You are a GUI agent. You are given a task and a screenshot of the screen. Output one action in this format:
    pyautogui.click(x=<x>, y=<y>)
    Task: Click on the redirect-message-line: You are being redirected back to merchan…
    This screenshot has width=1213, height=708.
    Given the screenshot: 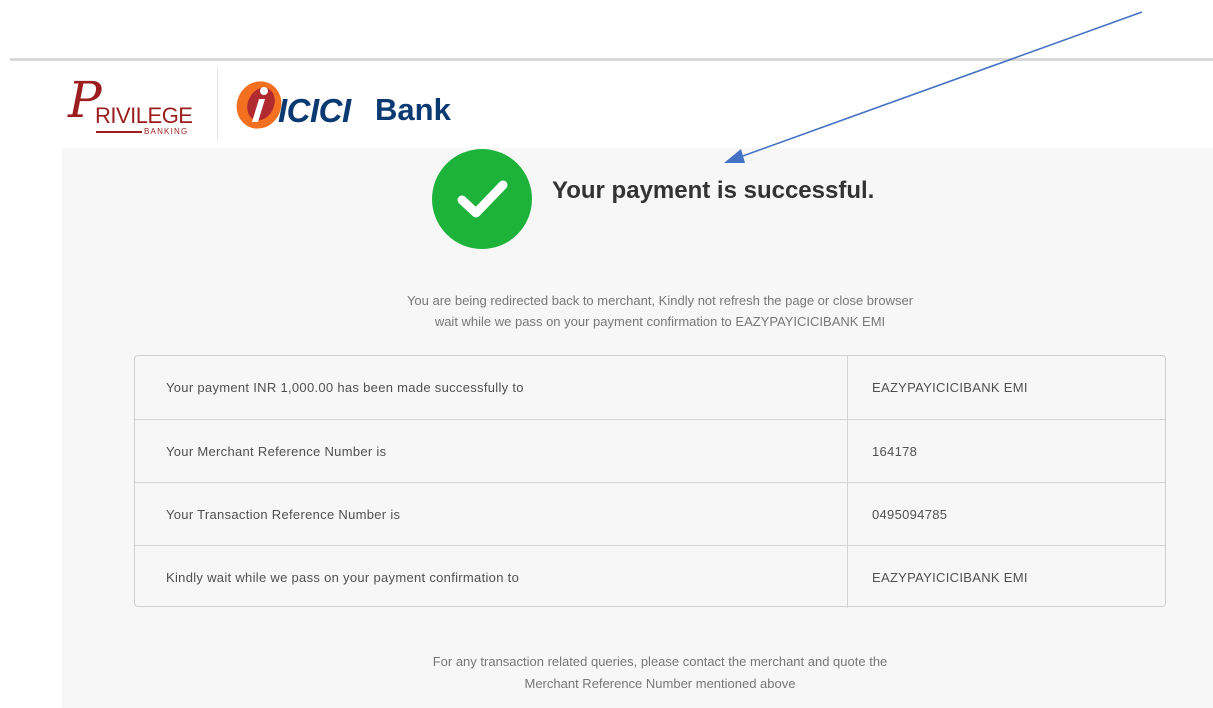 What is the action you would take?
    pyautogui.click(x=660, y=300)
    